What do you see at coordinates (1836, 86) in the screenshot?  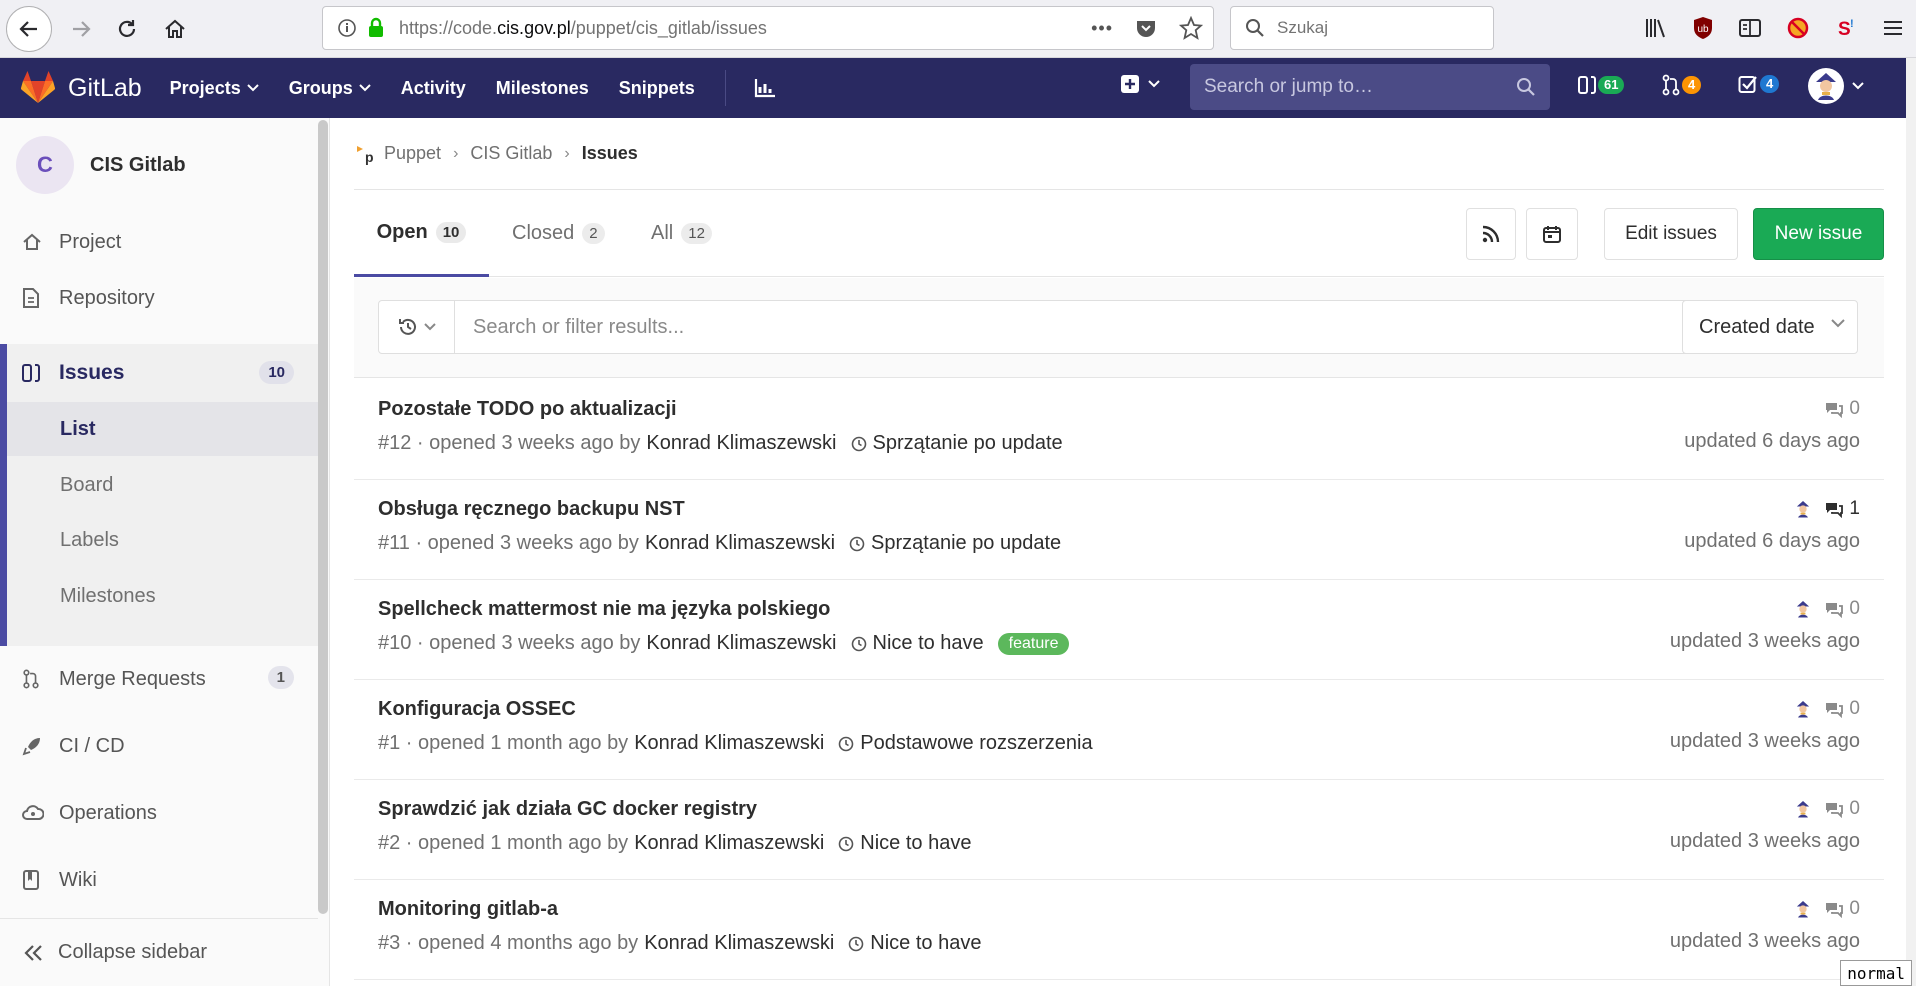 I see `user-menu` at bounding box center [1836, 86].